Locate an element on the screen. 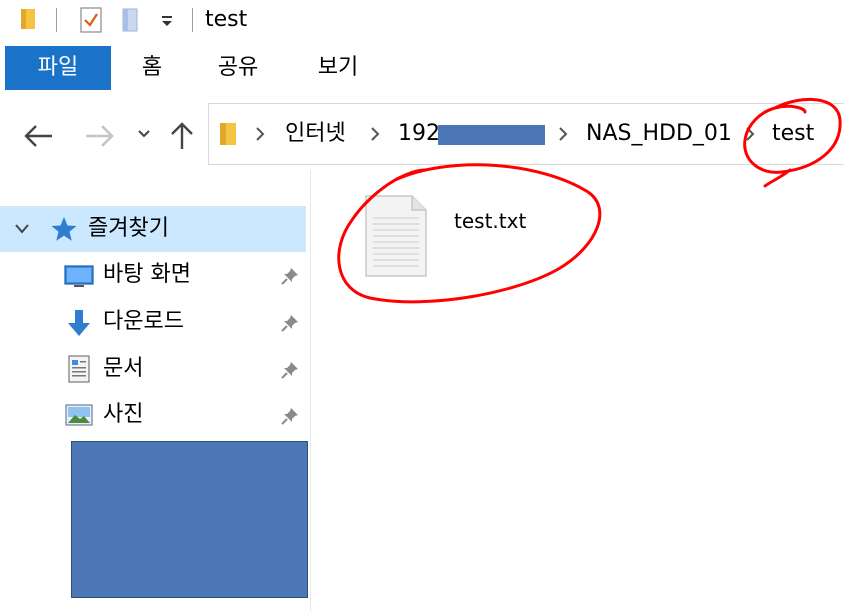 This screenshot has height=611, width=844. sidebar-item-documents: 문서 is located at coordinates (153, 369).